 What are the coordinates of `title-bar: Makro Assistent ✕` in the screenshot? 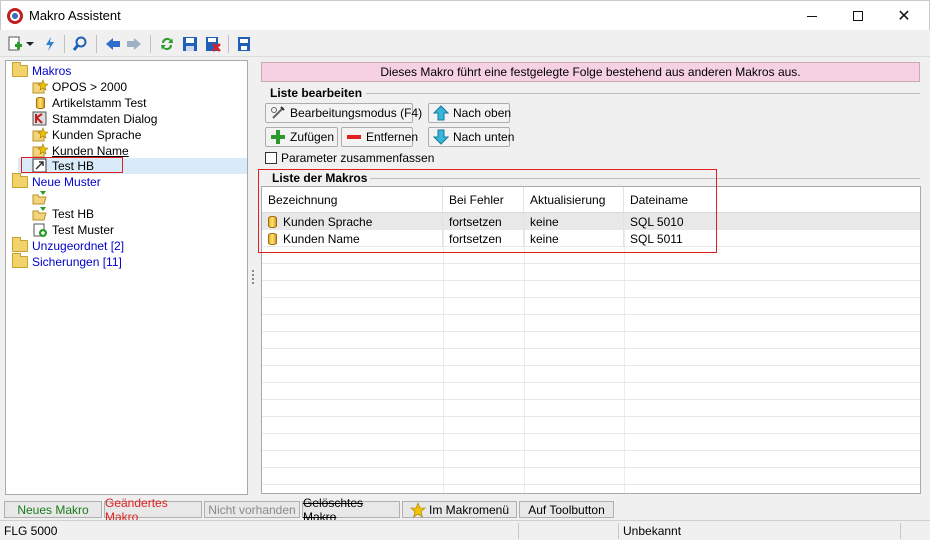 It's located at (465, 15).